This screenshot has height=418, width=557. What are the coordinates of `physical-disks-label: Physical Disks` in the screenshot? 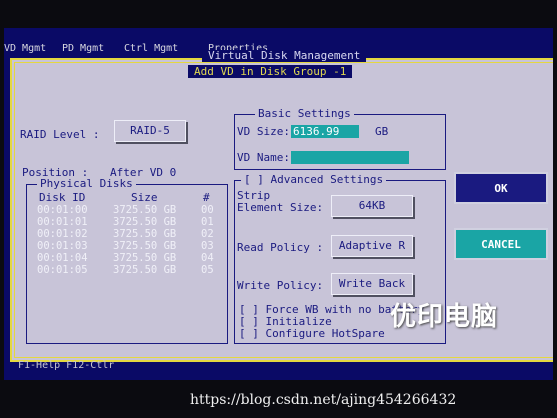 It's located at (86, 184).